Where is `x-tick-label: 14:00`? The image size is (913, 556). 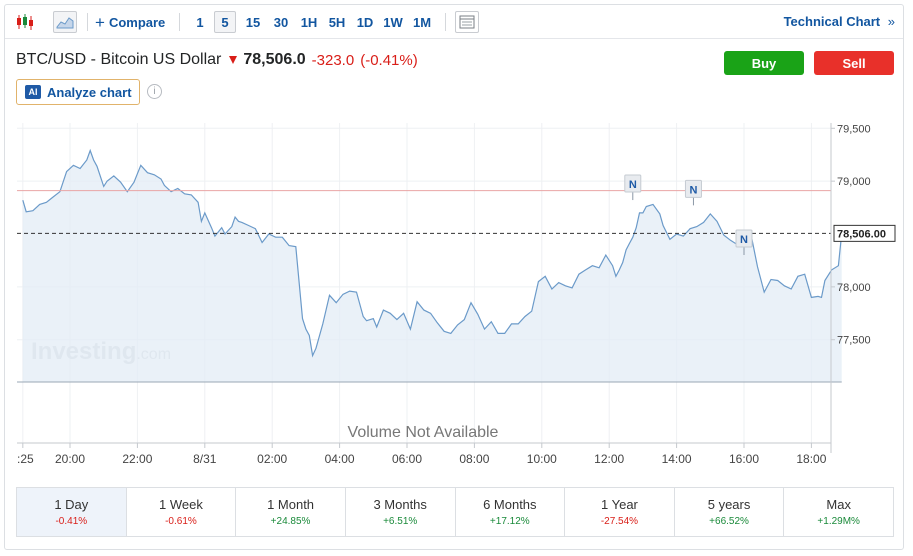
x-tick-label: 14:00 is located at coordinates (677, 459).